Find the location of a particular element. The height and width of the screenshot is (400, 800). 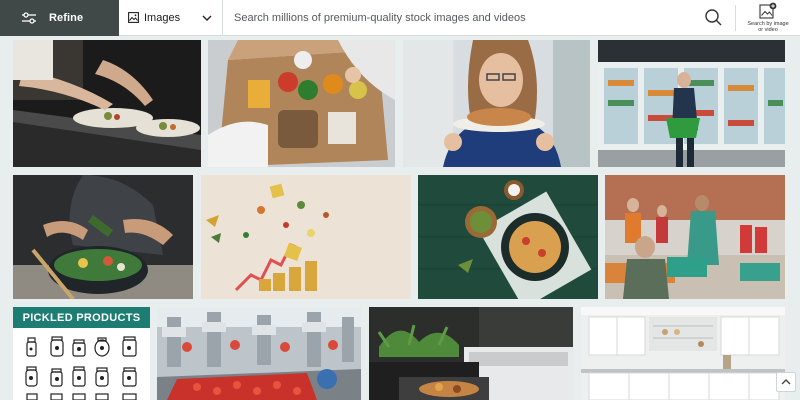

chevron-up-icon is located at coordinates (786, 382).